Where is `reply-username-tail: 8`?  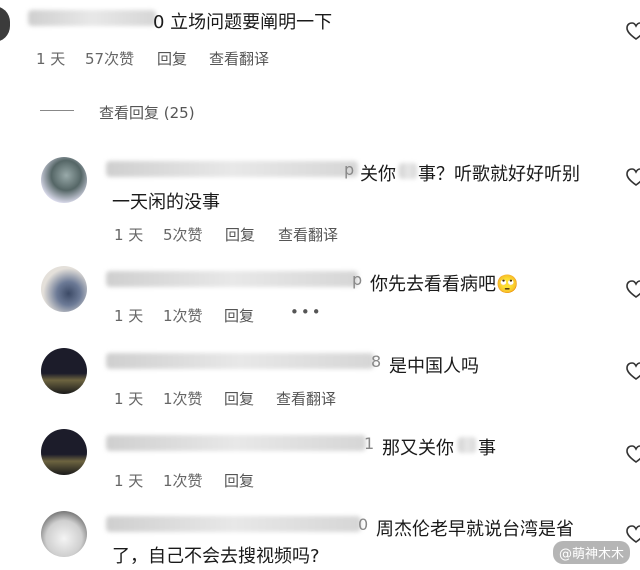
reply-username-tail: 8 is located at coordinates (376, 361).